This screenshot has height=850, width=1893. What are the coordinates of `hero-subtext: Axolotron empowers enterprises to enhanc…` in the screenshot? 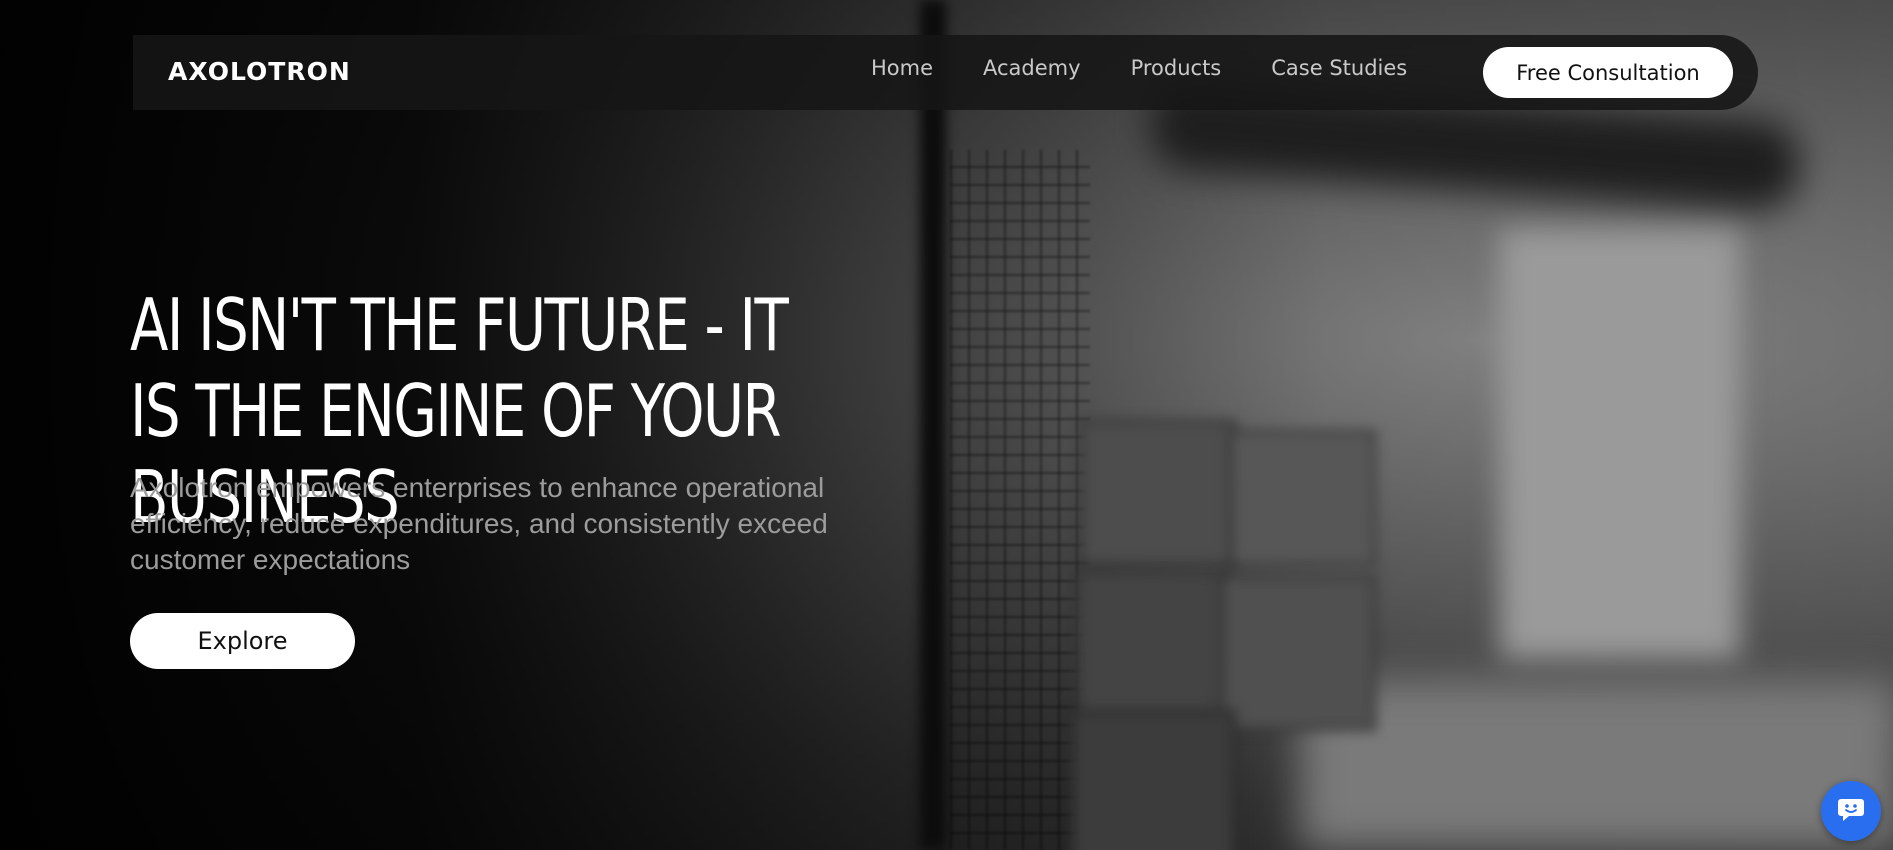 It's located at (479, 523).